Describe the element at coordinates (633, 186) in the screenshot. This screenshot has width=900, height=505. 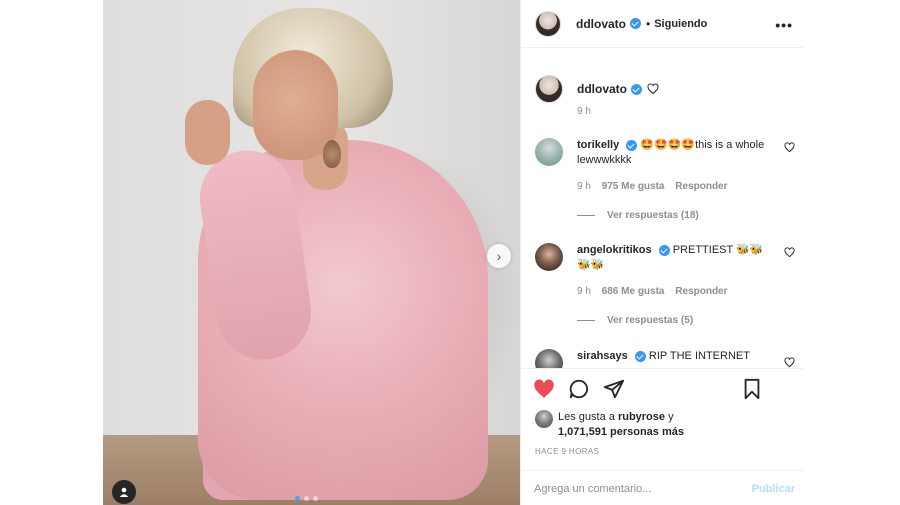
I see `comment-likes: 975 Me gusta` at that location.